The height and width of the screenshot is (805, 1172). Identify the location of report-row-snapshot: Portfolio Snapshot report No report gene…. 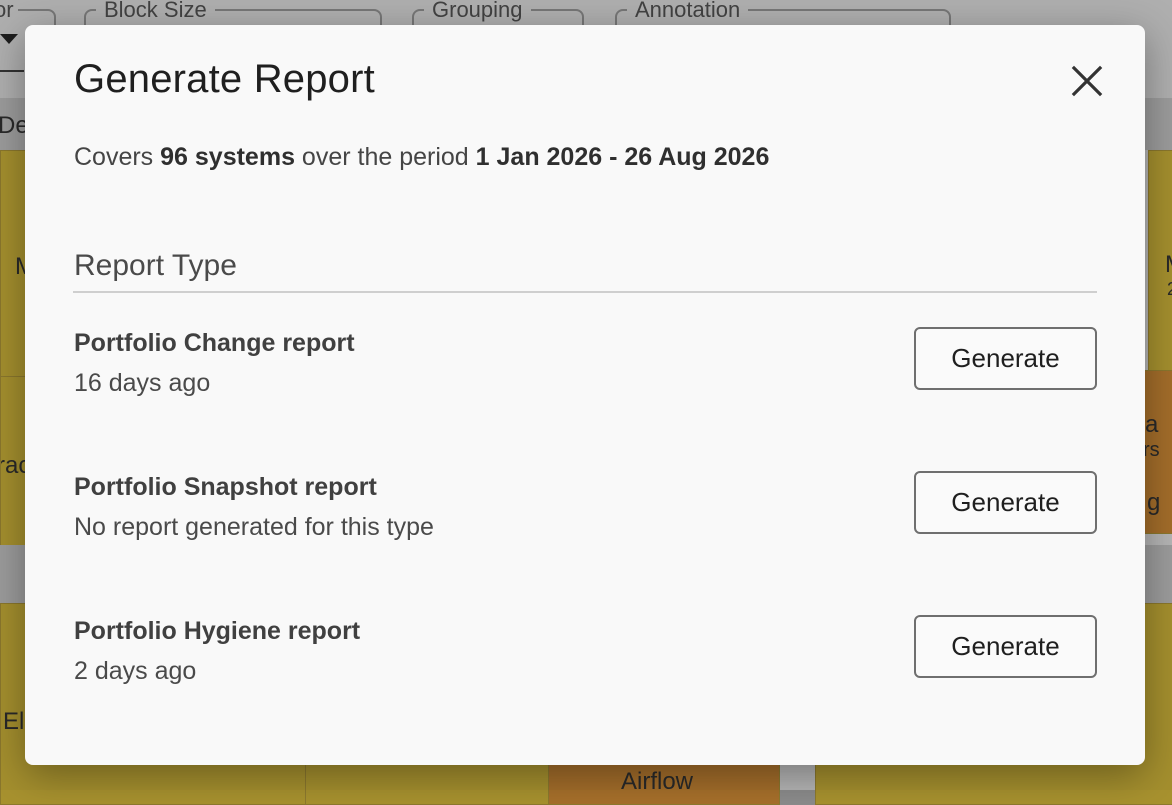
(585, 507).